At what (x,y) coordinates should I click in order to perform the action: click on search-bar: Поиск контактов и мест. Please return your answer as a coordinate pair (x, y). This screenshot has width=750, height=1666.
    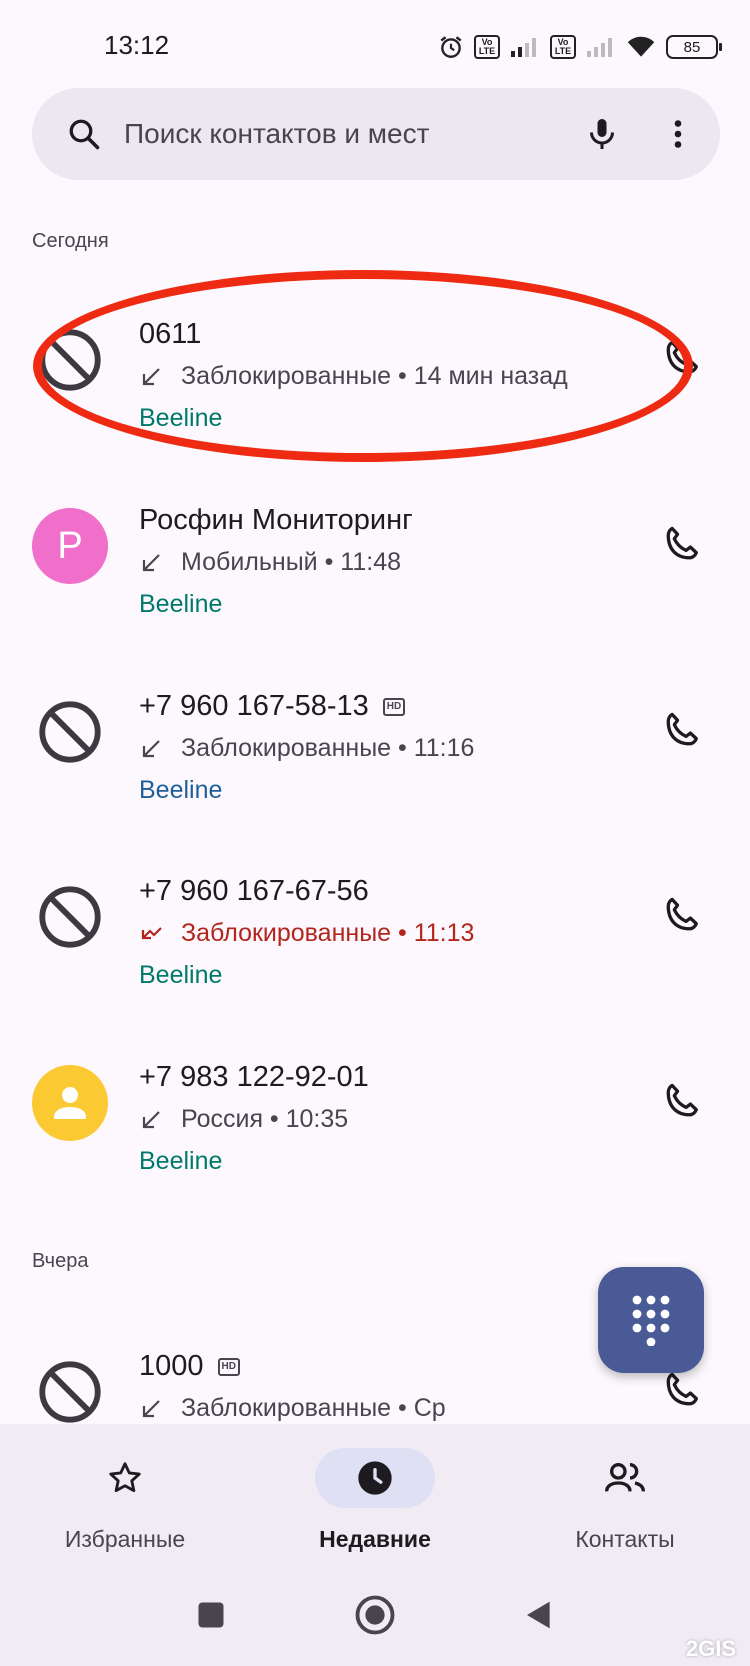
    Looking at the image, I should click on (376, 134).